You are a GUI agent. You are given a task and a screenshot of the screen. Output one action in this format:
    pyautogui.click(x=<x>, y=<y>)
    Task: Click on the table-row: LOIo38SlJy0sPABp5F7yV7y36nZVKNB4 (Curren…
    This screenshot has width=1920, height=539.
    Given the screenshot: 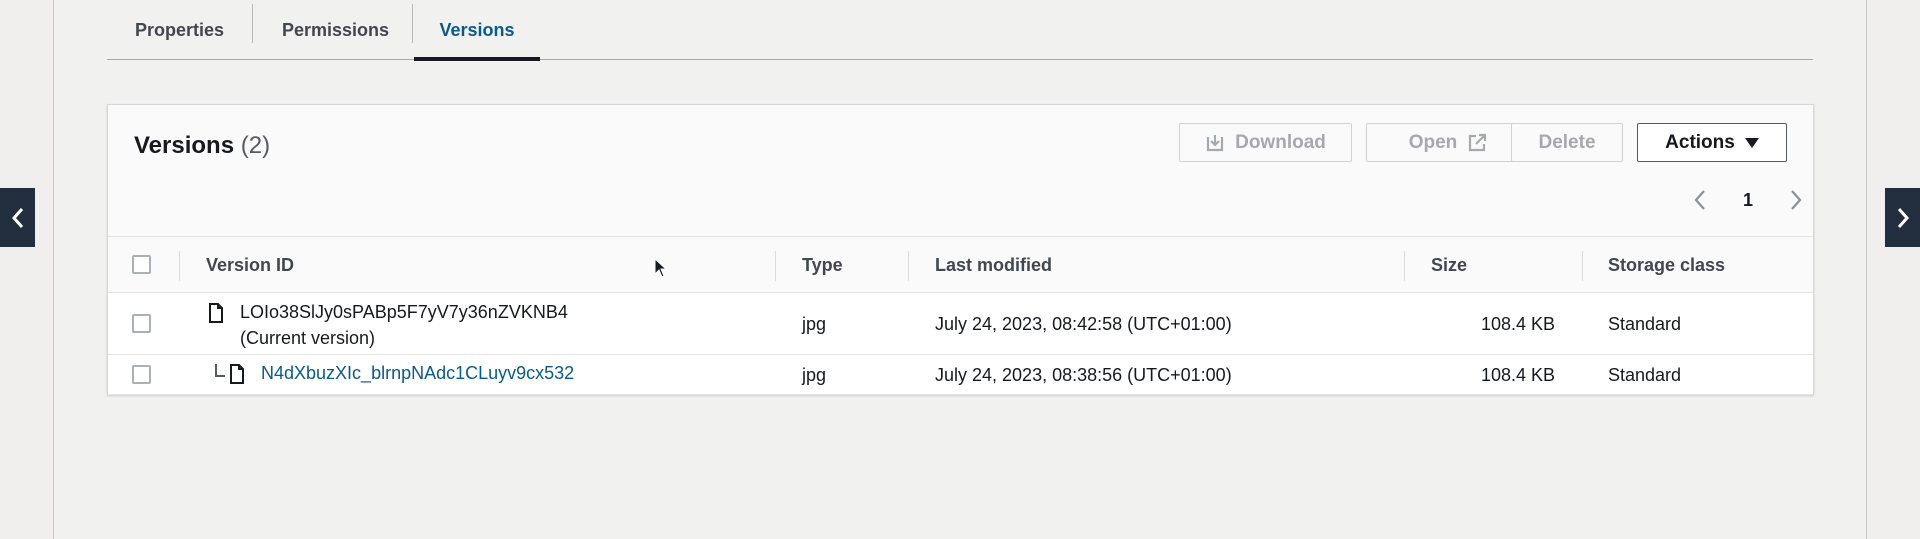 What is the action you would take?
    pyautogui.click(x=960, y=324)
    